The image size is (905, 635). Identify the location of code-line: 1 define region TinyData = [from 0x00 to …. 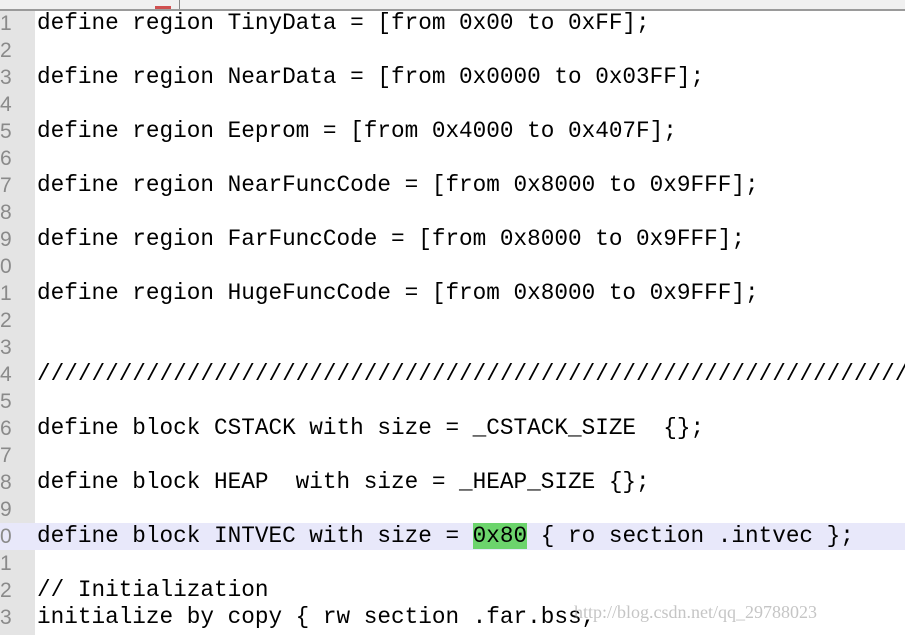
(452, 23).